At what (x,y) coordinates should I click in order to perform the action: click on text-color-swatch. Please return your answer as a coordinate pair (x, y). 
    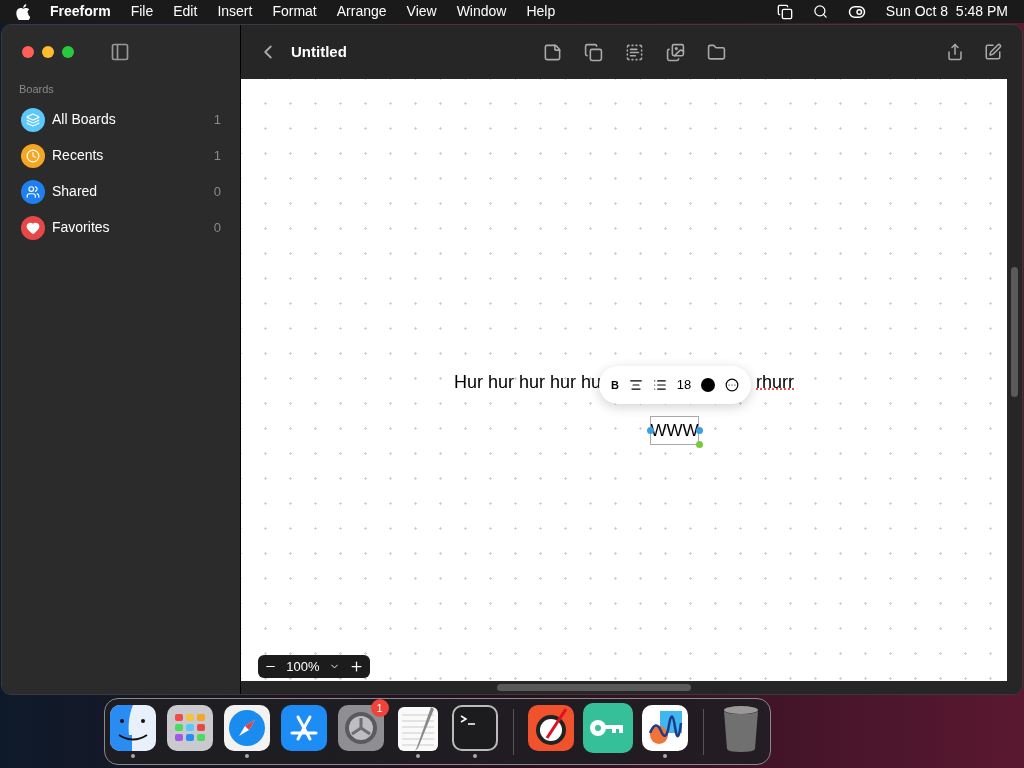
    Looking at the image, I should click on (708, 385).